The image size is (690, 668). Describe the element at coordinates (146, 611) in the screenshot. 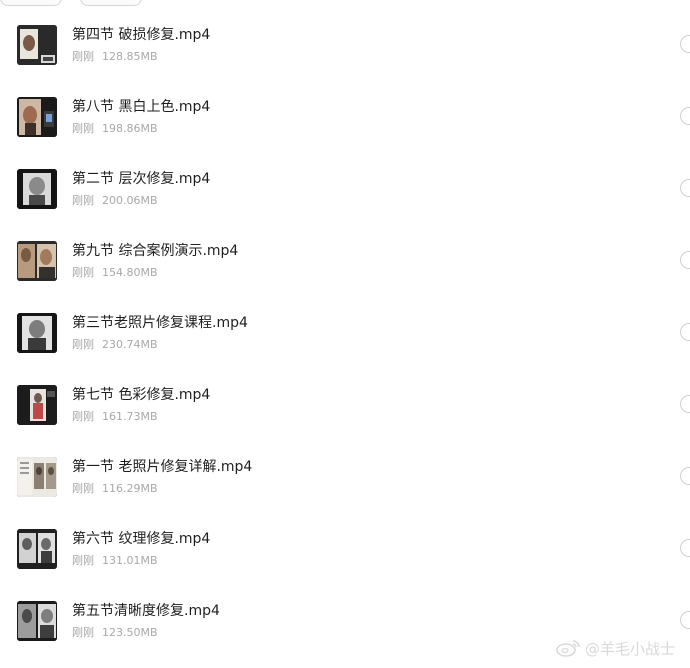

I see `file-name: 第五节清晰度修复.mp4` at that location.